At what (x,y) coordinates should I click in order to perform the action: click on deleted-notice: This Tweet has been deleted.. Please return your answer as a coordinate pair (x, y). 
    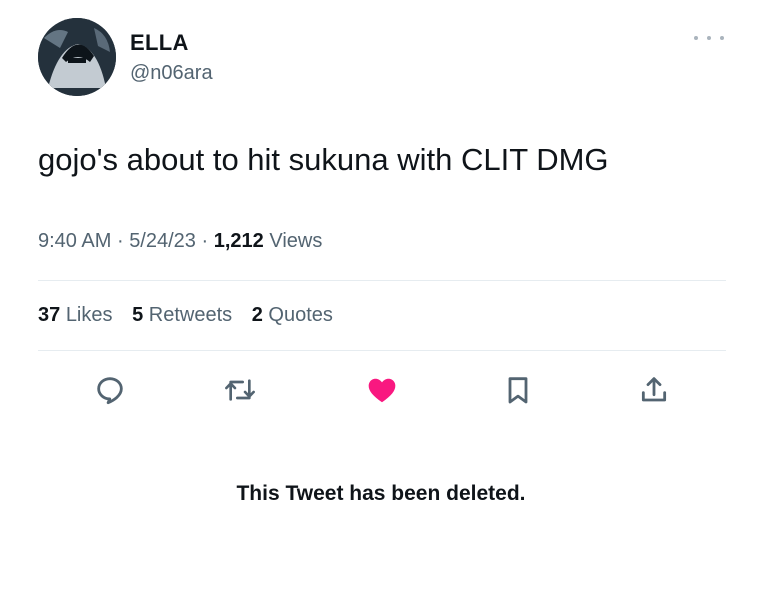
    Looking at the image, I should click on (381, 493).